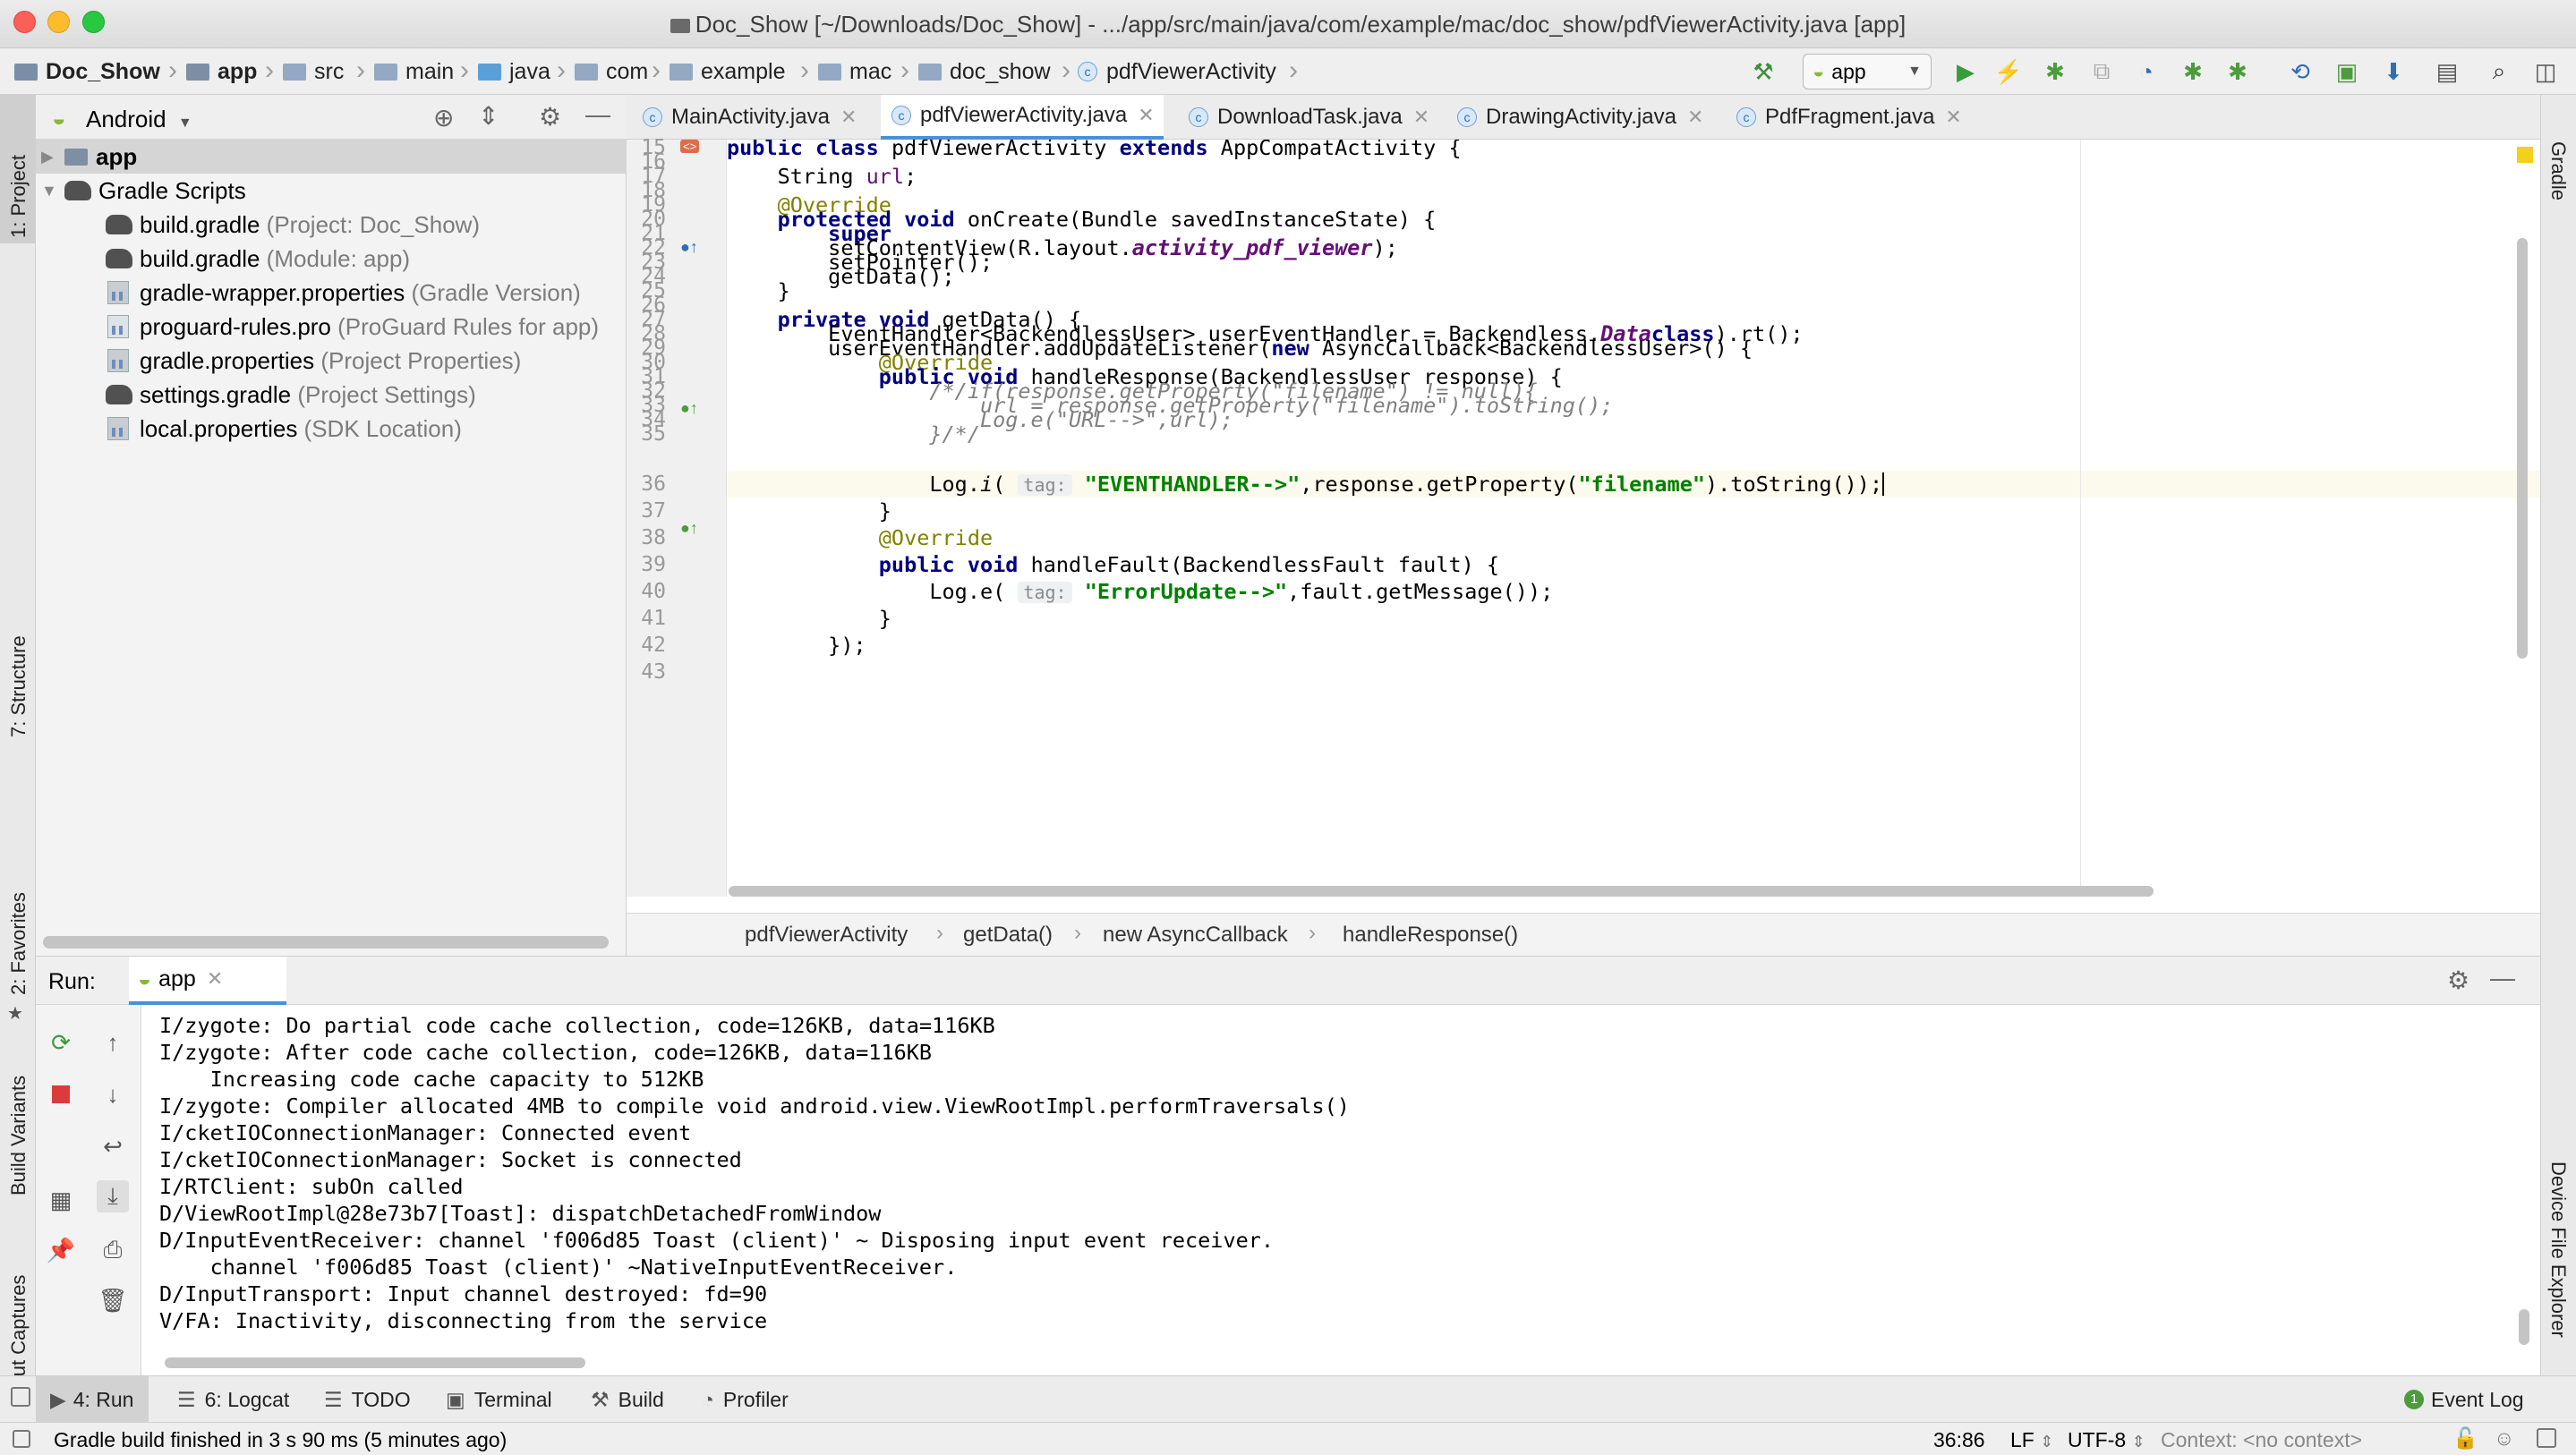  What do you see at coordinates (488, 116) in the screenshot?
I see `collapse-all-icon: ⇕` at bounding box center [488, 116].